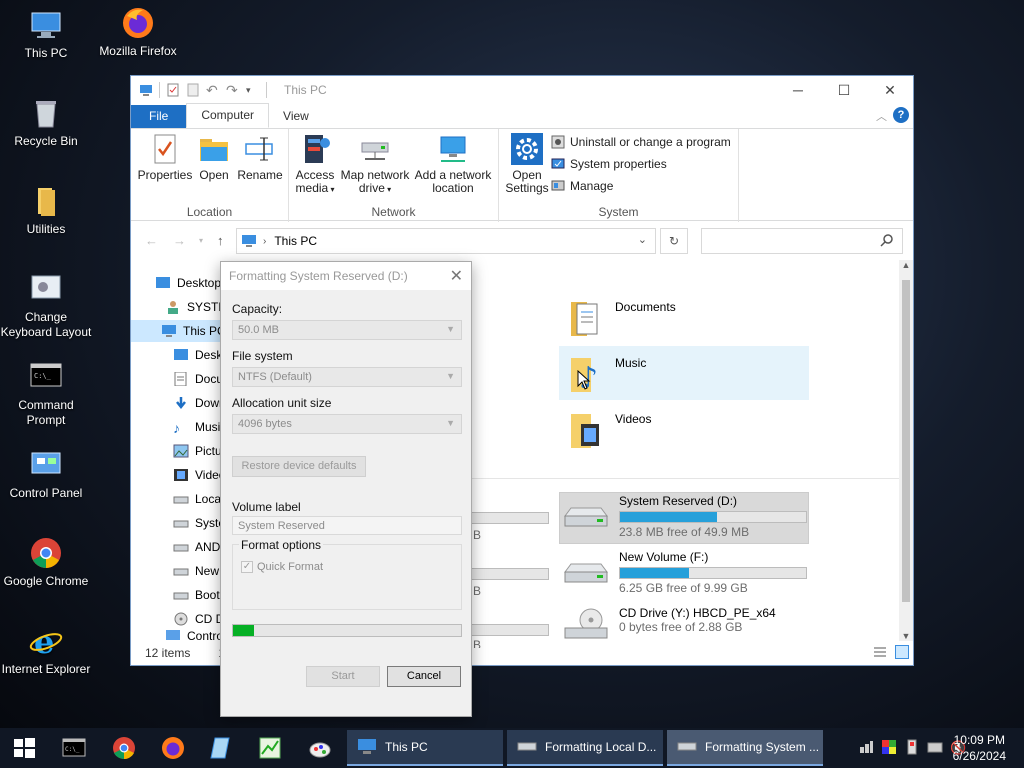 This screenshot has width=1024, height=768. What do you see at coordinates (645, 307) in the screenshot?
I see `folder-name: Documents` at bounding box center [645, 307].